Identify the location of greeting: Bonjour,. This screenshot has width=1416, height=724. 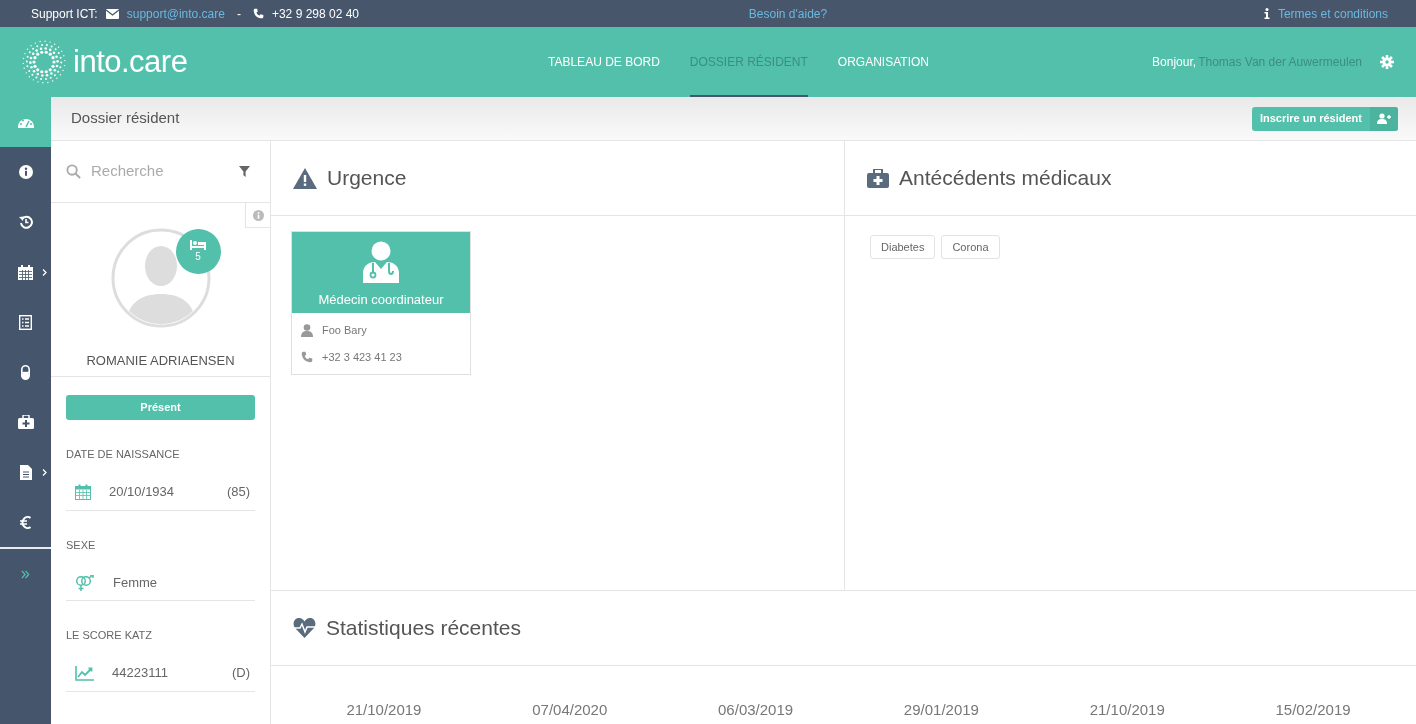
(1174, 62).